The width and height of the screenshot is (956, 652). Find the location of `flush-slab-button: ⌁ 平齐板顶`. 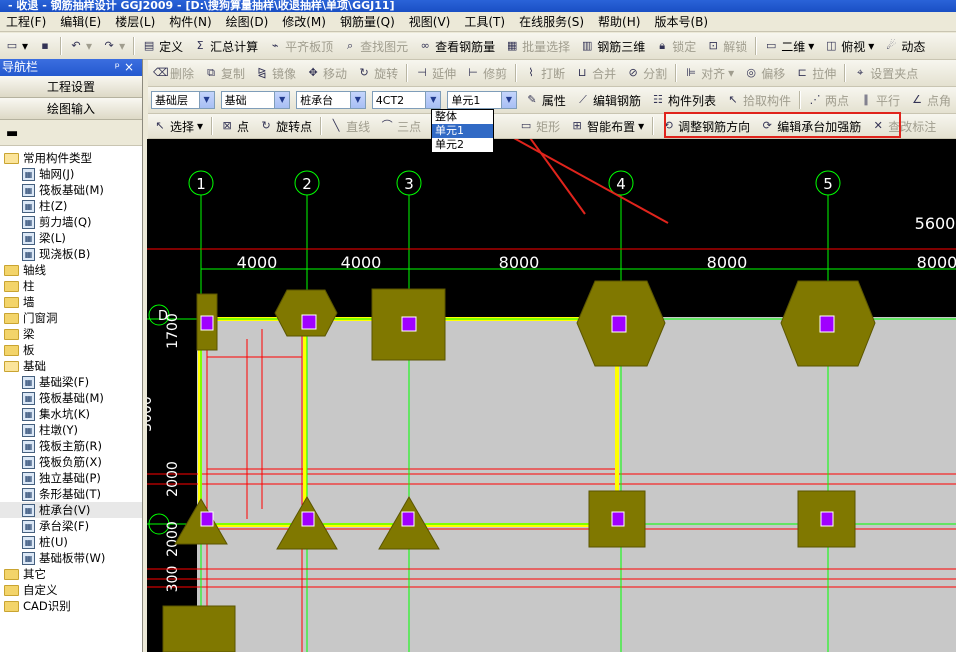

flush-slab-button: ⌁ 平齐板顶 is located at coordinates (300, 46).